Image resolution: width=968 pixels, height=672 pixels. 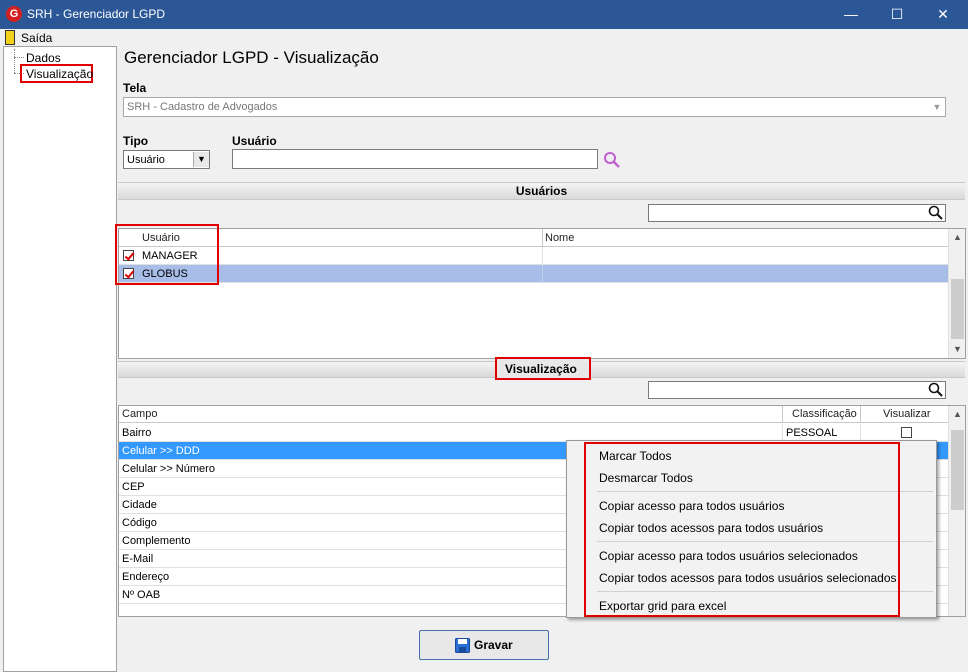 I want to click on column-header-classificacao: Classificação, so click(x=824, y=414).